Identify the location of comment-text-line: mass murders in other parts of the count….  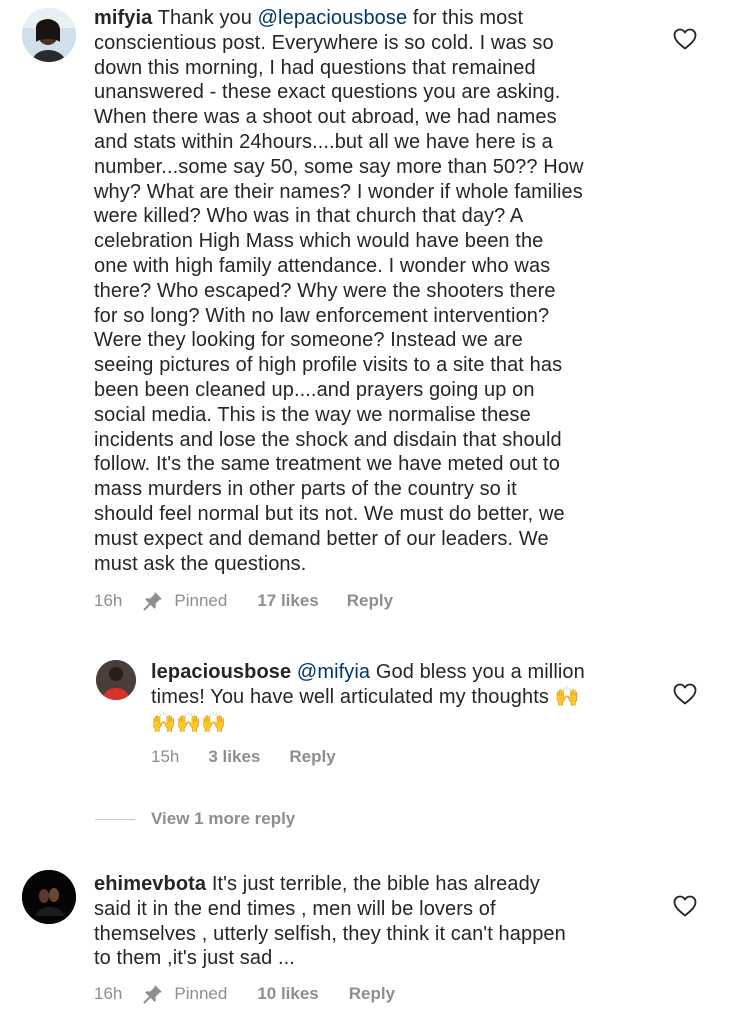
(305, 489).